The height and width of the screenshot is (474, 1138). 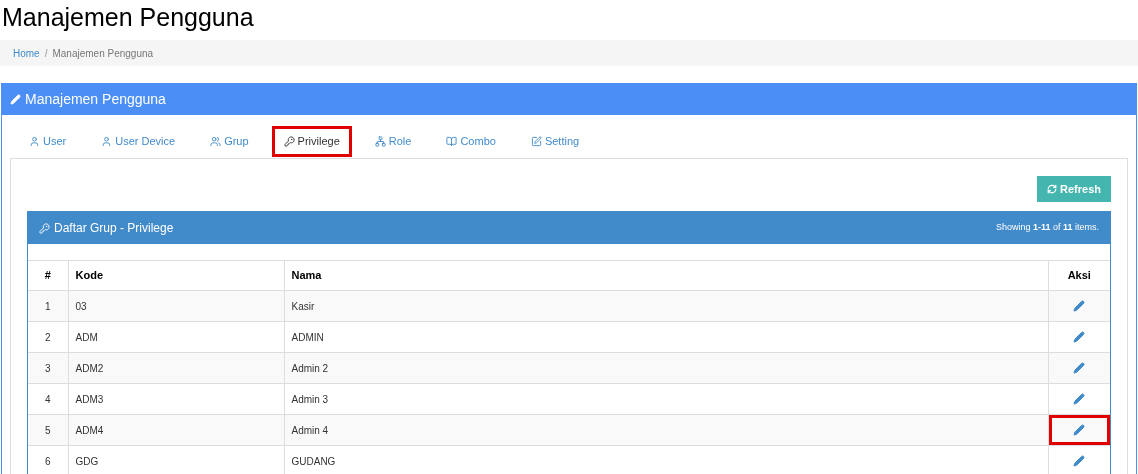 What do you see at coordinates (536, 141) in the screenshot?
I see `edit-icon` at bounding box center [536, 141].